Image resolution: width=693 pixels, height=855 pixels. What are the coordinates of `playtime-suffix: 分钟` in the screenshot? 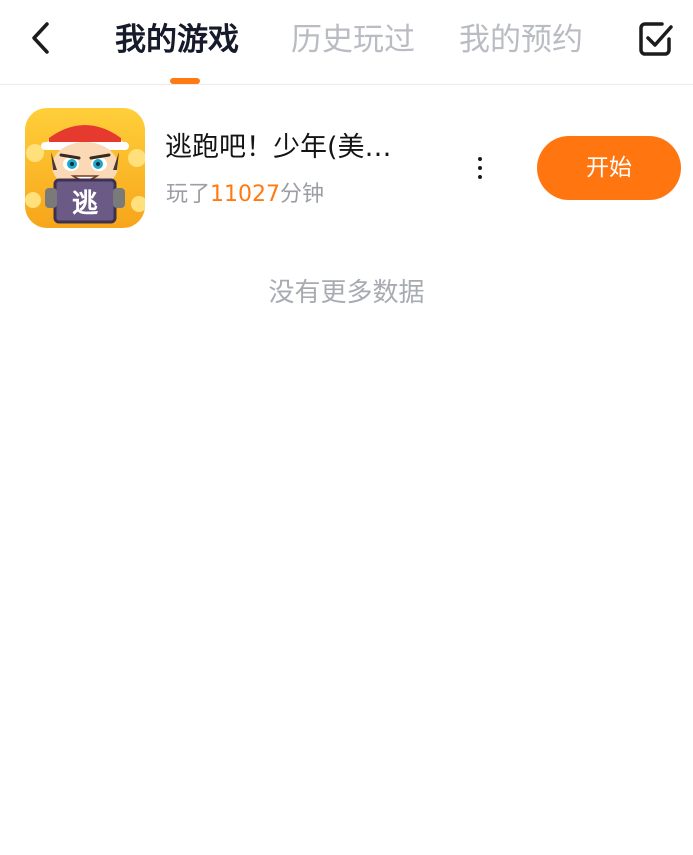 It's located at (302, 194).